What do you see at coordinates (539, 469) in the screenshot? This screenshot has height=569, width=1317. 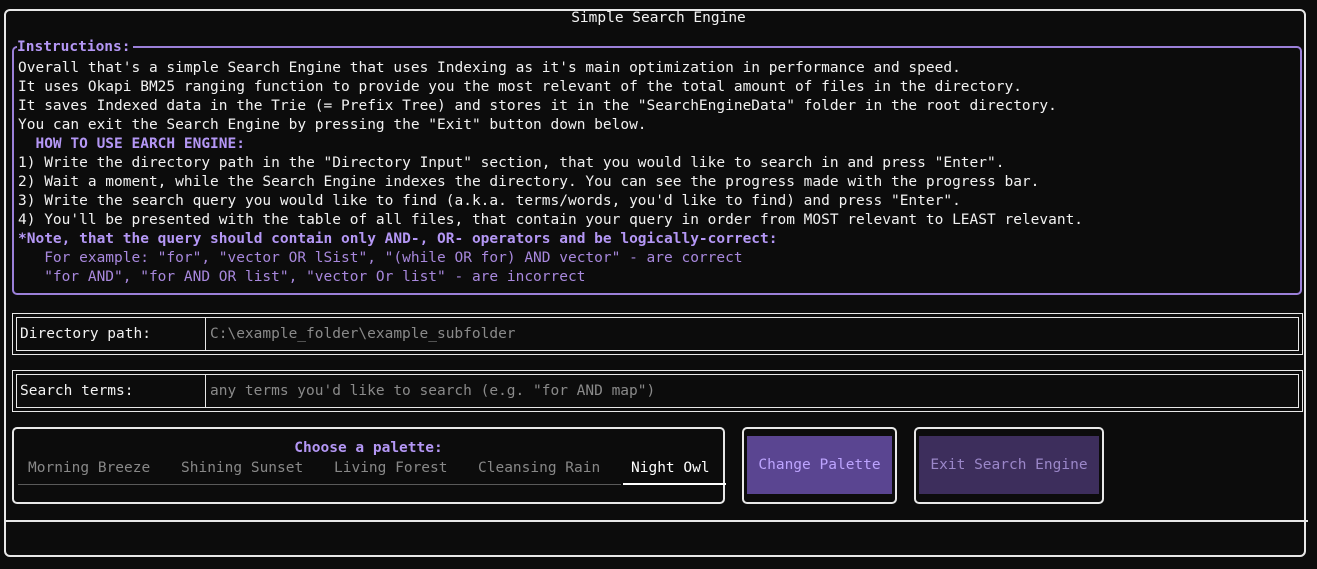 I see `tab-cleansing-rain: Cleansing Rain` at bounding box center [539, 469].